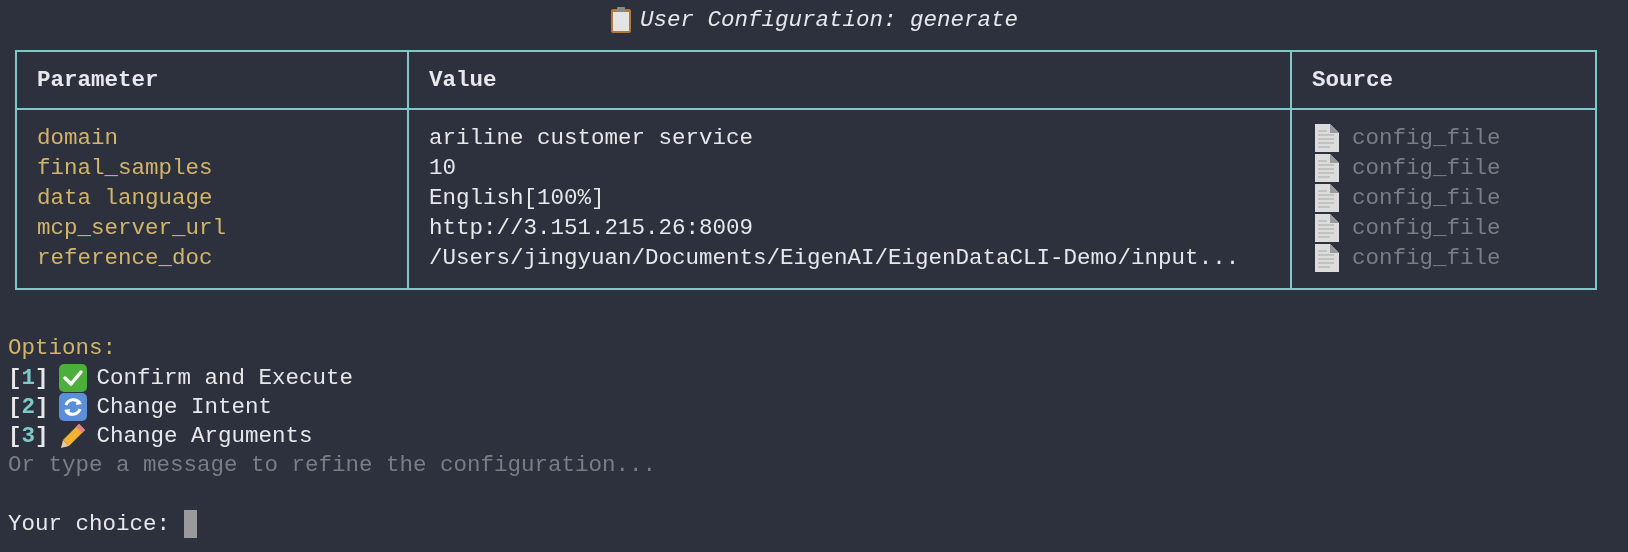 The width and height of the screenshot is (1628, 552). Describe the element at coordinates (28, 378) in the screenshot. I see `option-number: [1]` at that location.